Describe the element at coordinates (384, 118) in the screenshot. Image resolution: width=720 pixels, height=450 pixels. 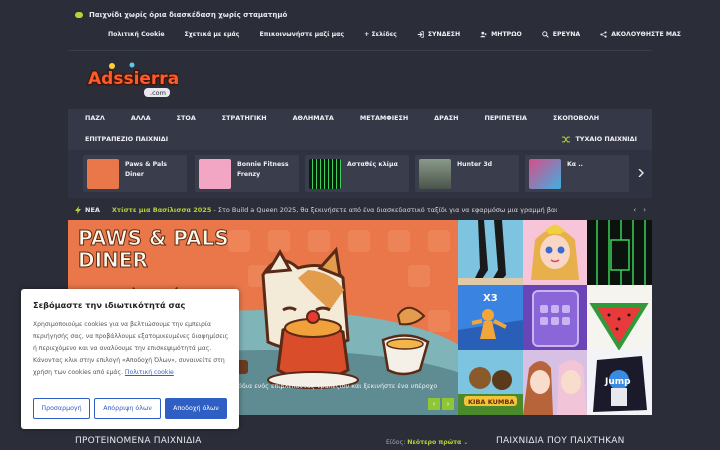
I see `category-dress-up: ΜΕΤΑΜΦΙΕΣΗ` at that location.